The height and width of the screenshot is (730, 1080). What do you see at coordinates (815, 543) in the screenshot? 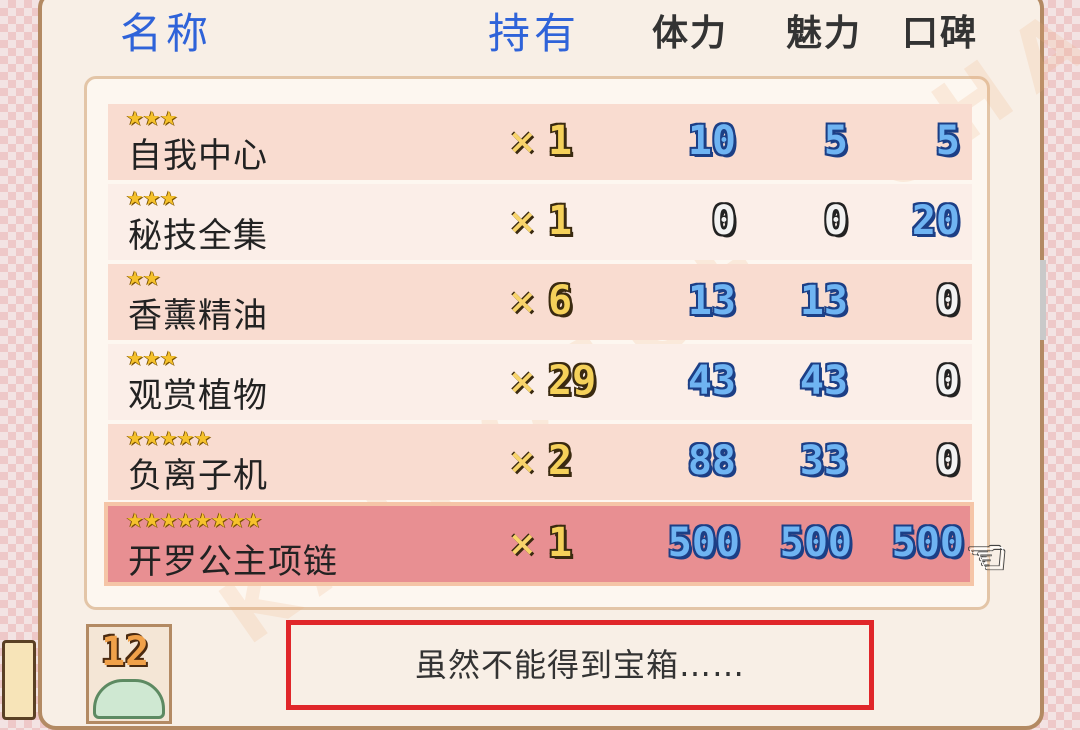
I see `stat-charm: 500` at bounding box center [815, 543].